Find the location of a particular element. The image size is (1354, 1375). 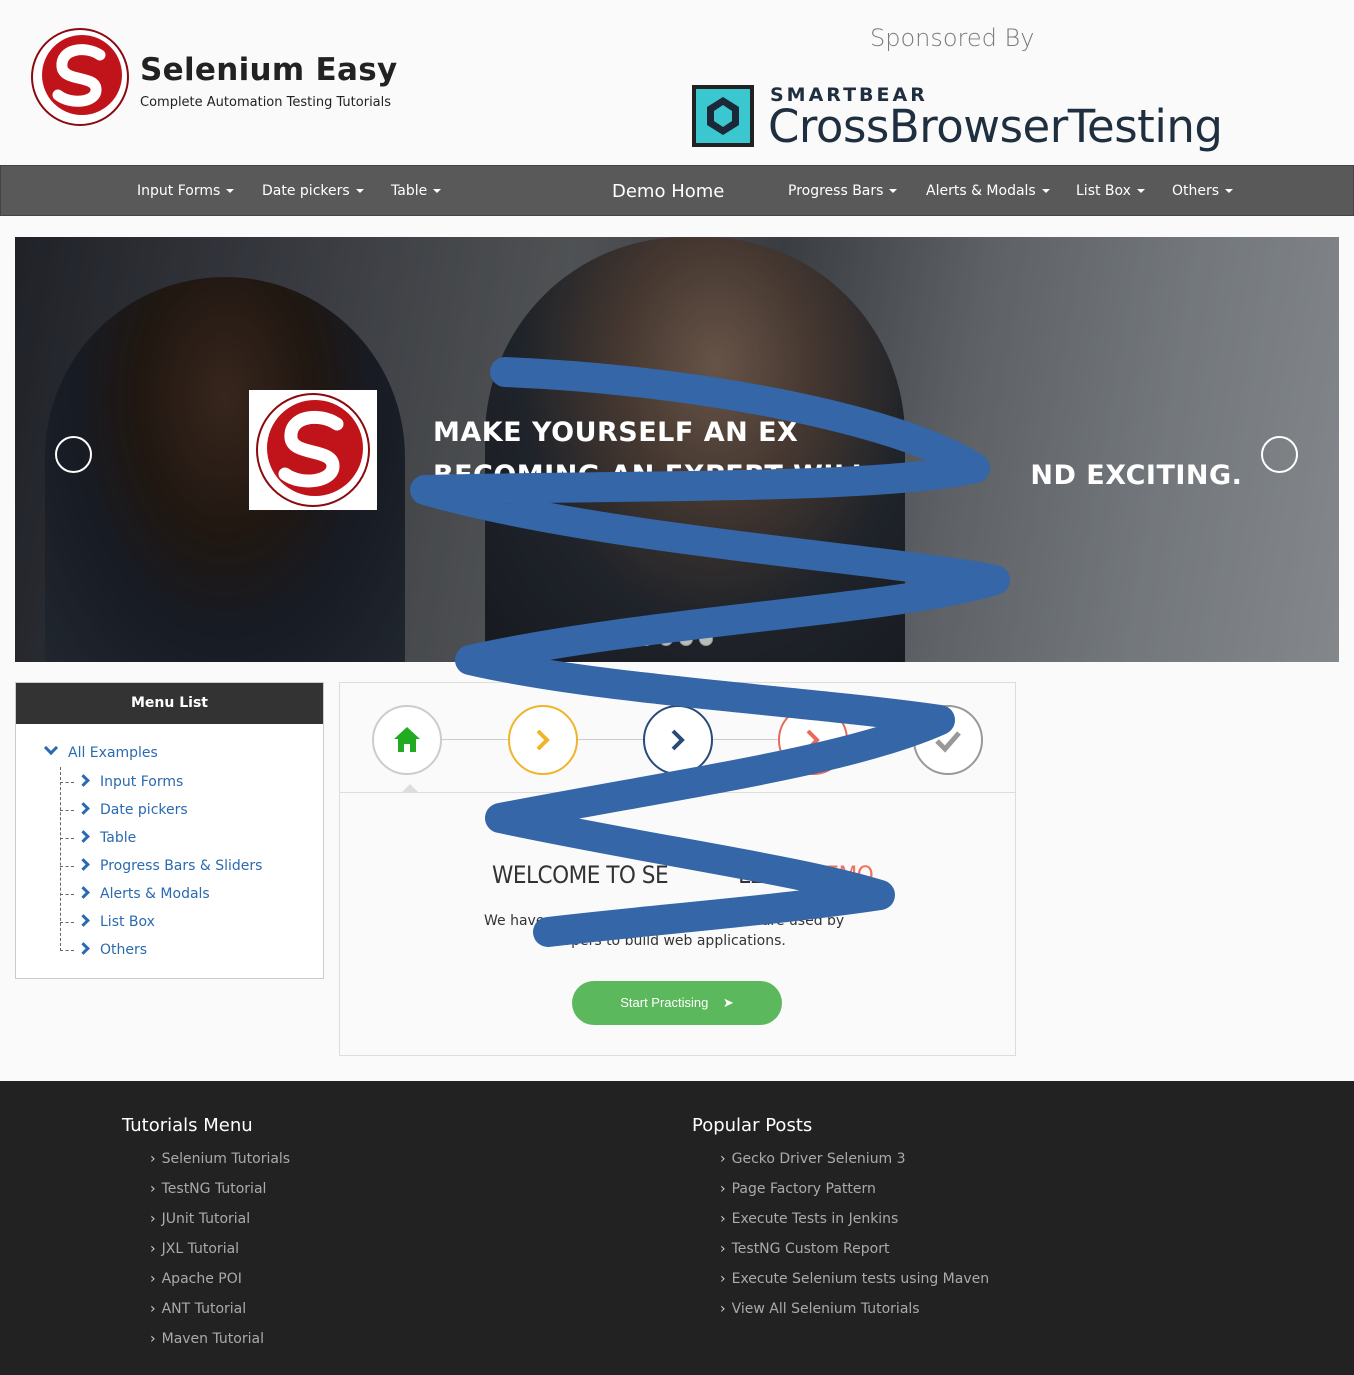

footer-popular-title: Popular Posts is located at coordinates (752, 1125).